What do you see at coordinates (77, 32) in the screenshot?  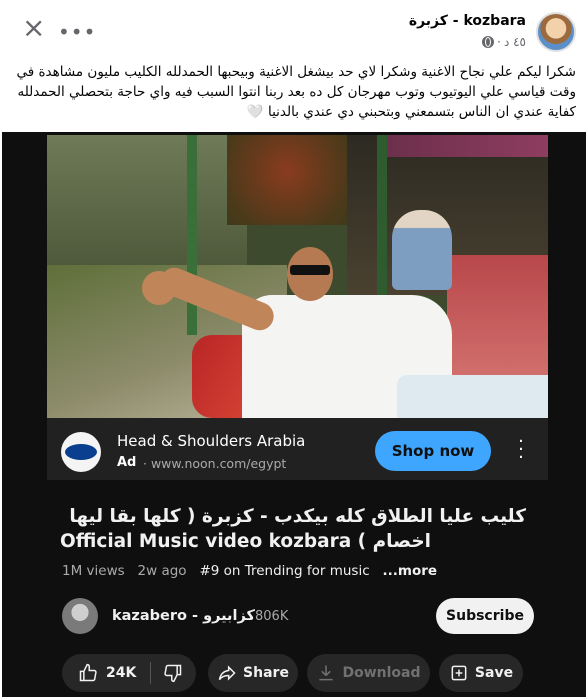 I see `more-horizontal-icon: •••` at bounding box center [77, 32].